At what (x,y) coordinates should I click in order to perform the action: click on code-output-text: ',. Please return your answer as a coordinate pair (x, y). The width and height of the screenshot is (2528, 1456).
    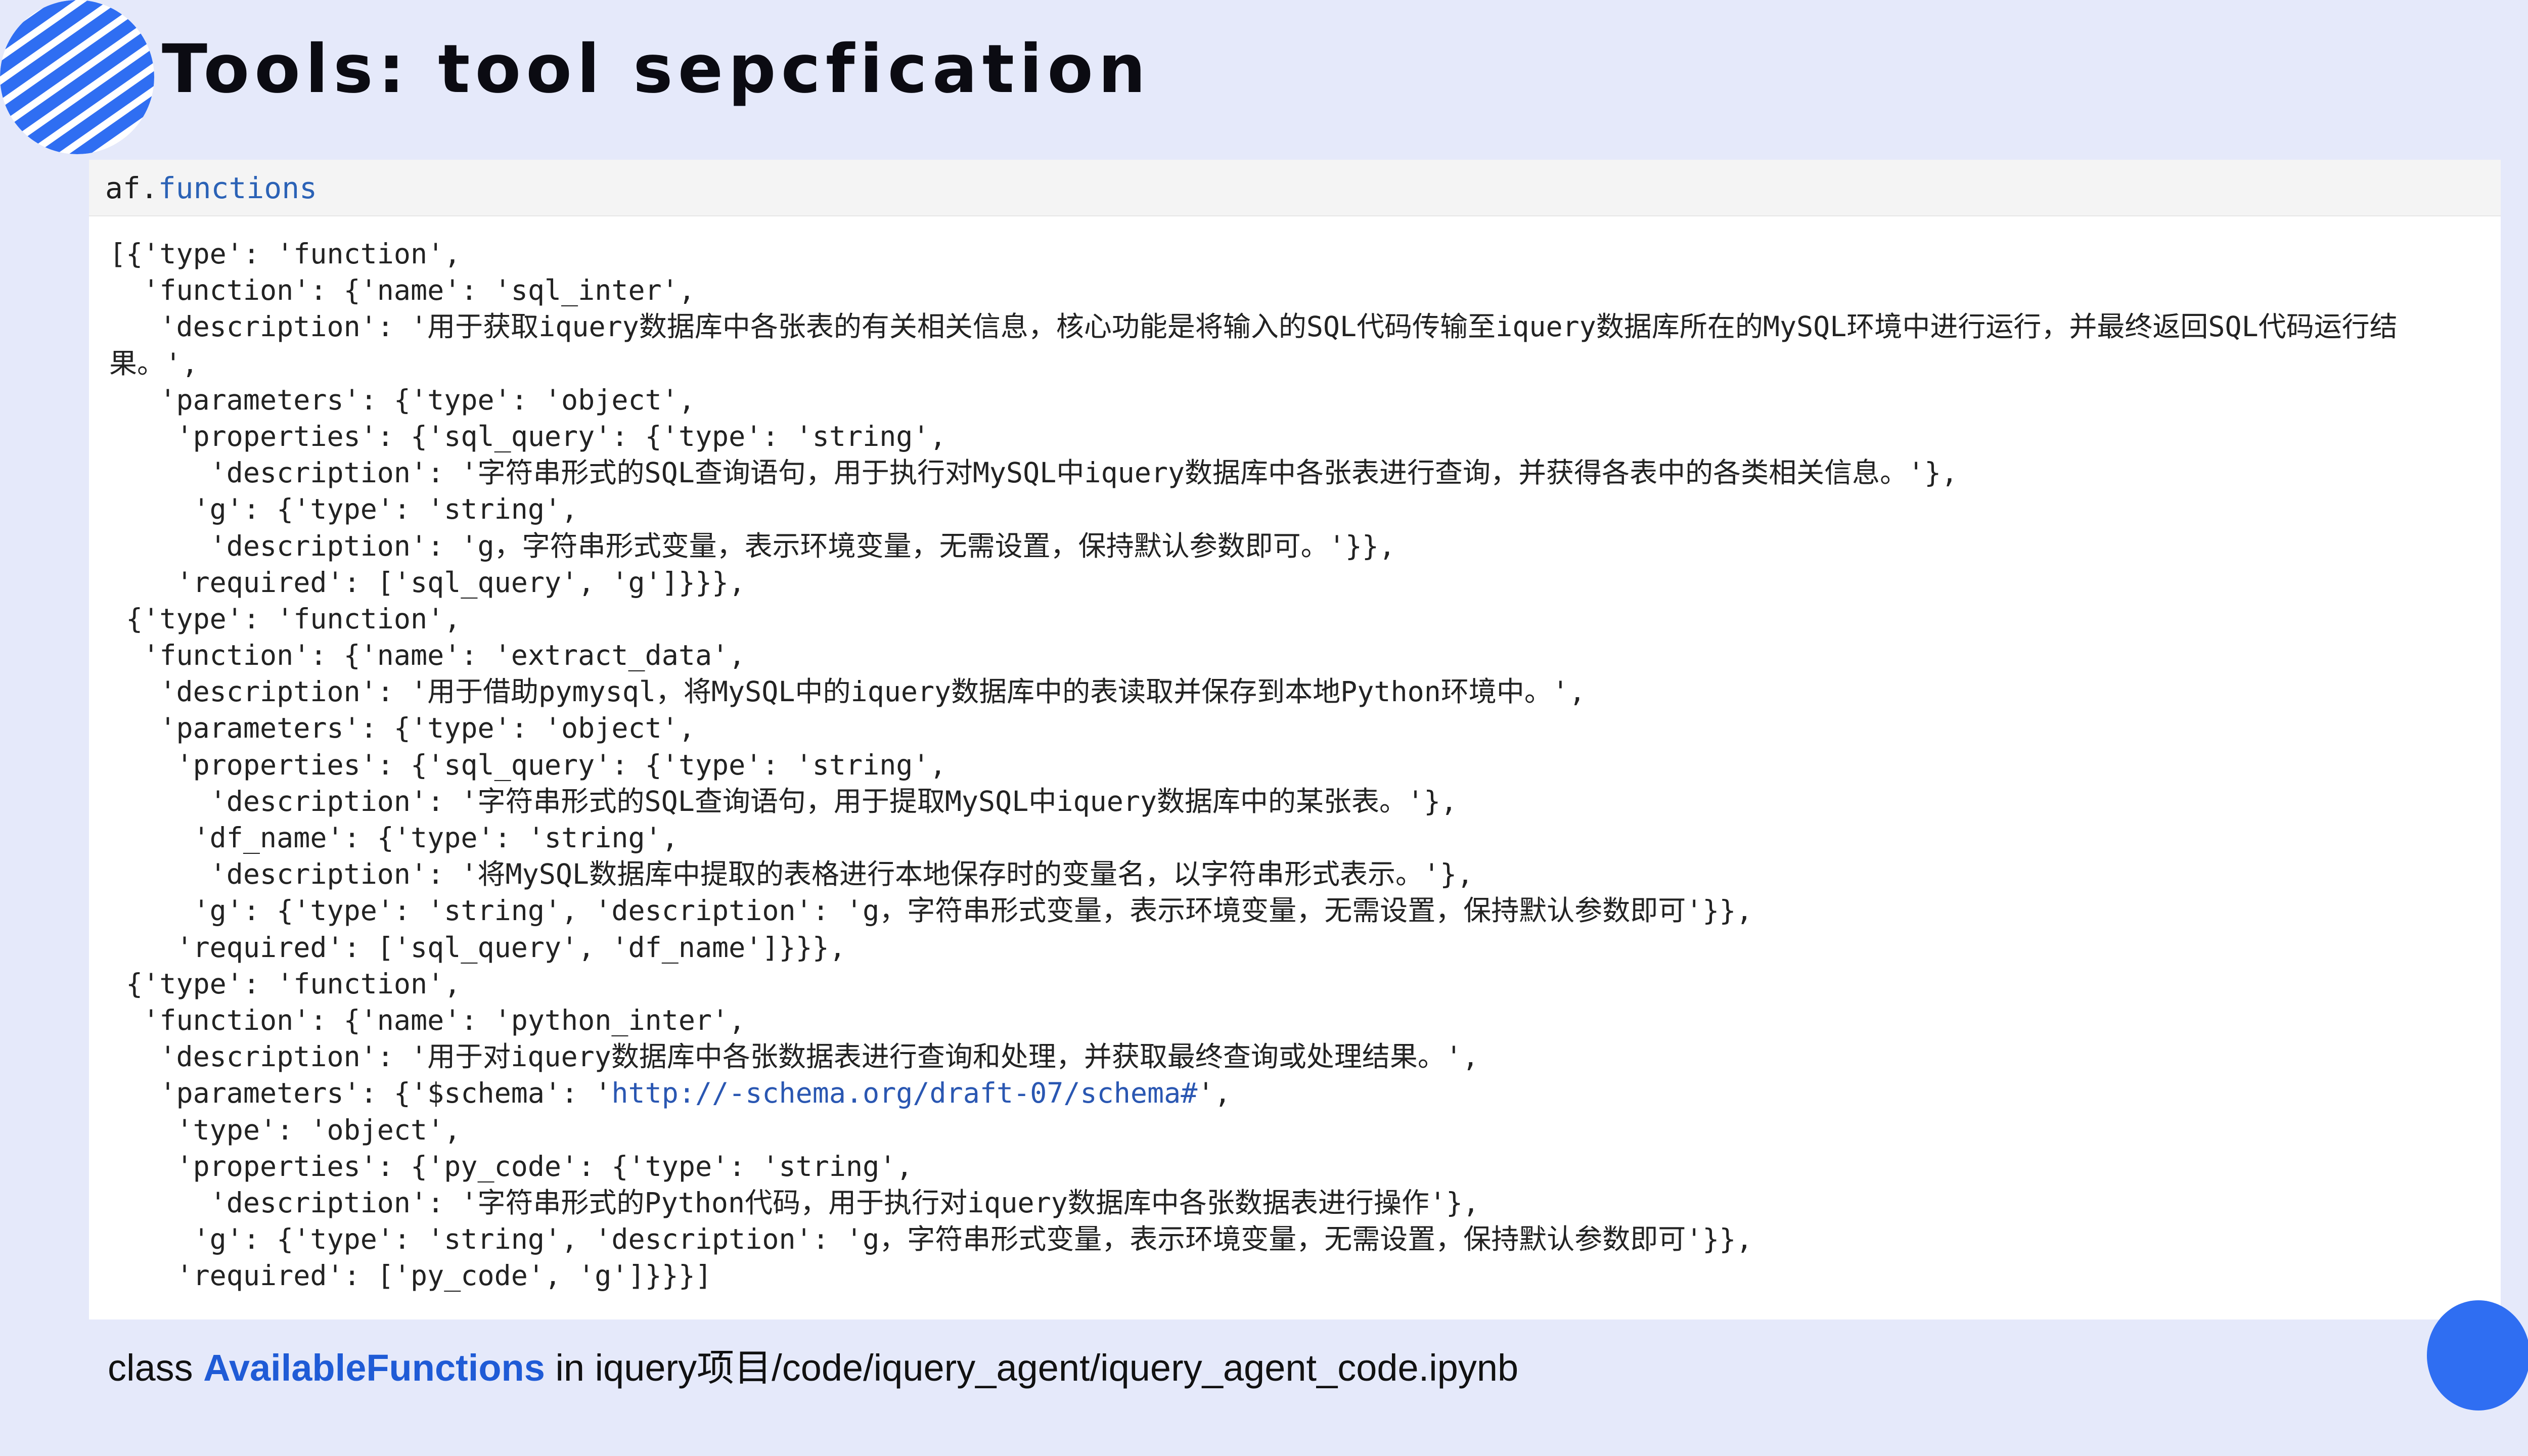
    Looking at the image, I should click on (1214, 1093).